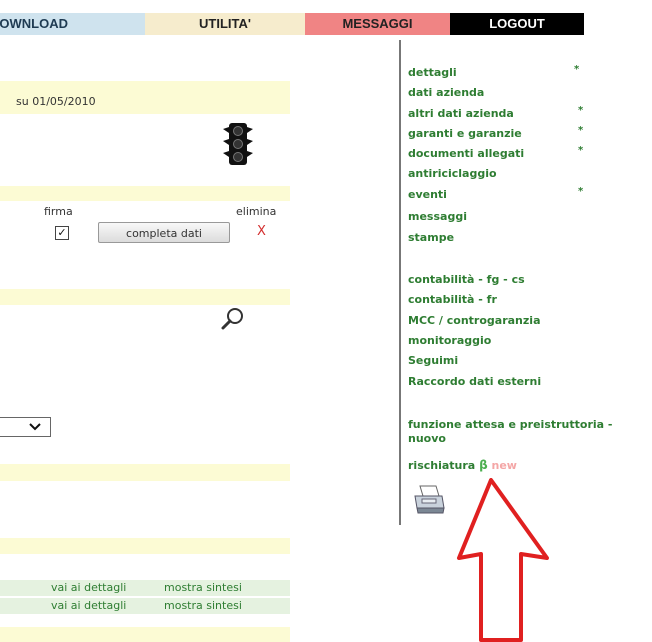 The image size is (652, 642). I want to click on menu-seguimi: Seguimi, so click(433, 361).